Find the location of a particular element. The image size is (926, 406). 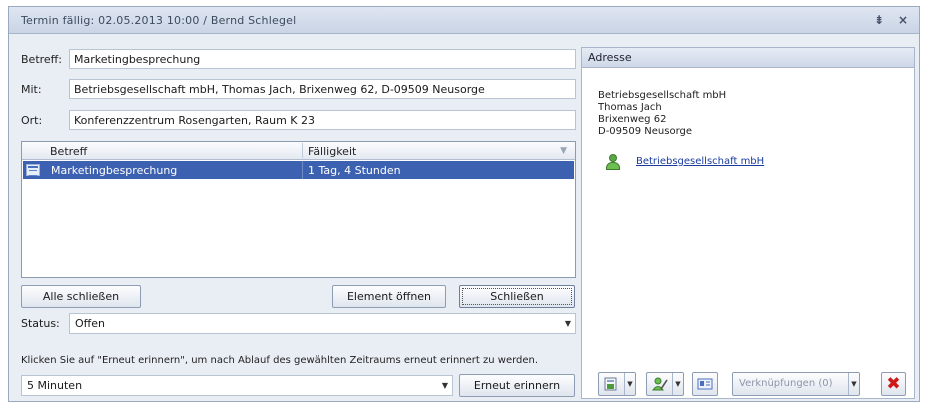

assign-contact-button: ▼ is located at coordinates (665, 384).